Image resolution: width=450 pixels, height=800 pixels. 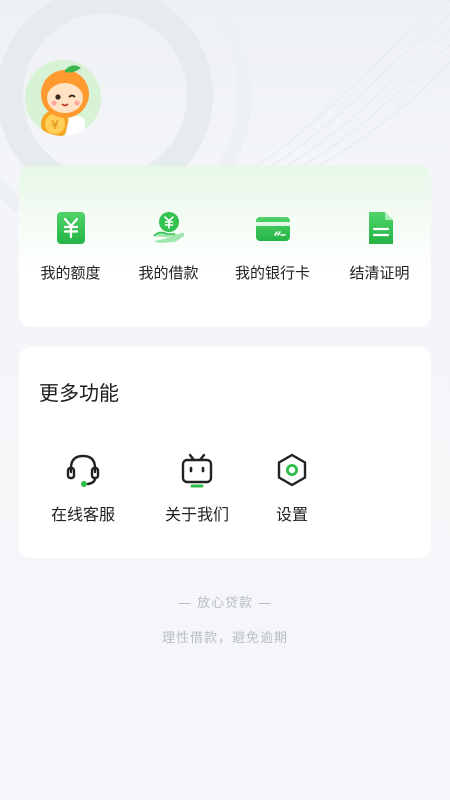 I want to click on quick-action-my-credit: 我的额度, so click(x=70, y=251).